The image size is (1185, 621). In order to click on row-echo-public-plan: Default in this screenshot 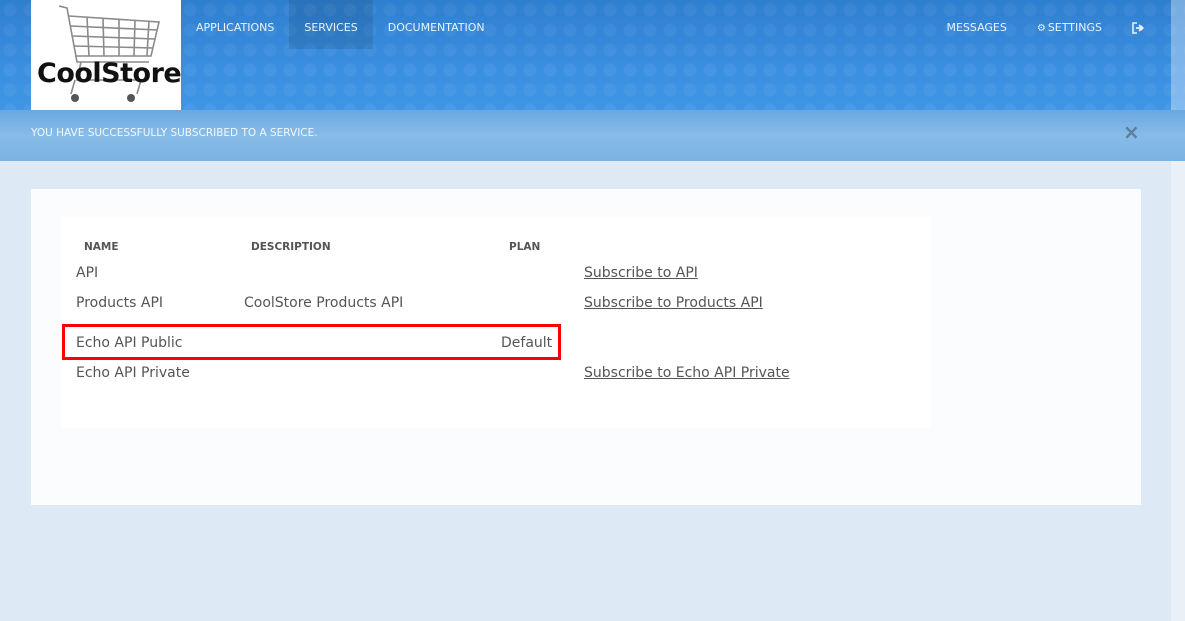, I will do `click(527, 343)`.